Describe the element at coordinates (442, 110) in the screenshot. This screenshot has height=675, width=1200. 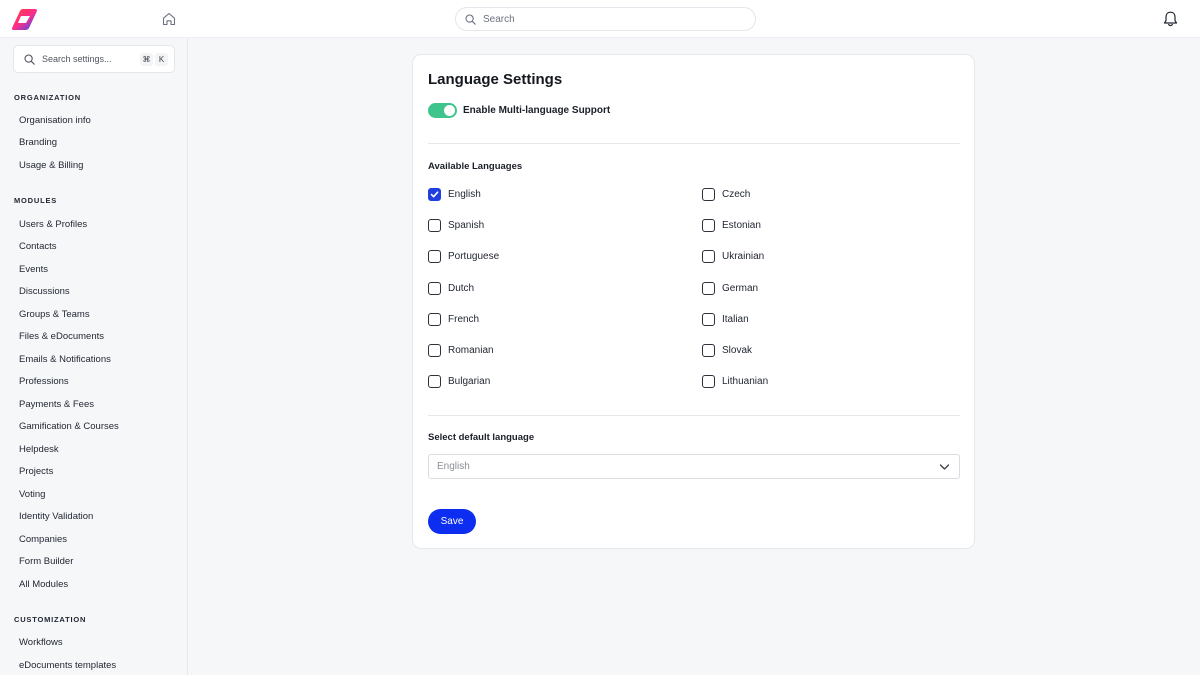
I see `multi-language-toggle` at that location.